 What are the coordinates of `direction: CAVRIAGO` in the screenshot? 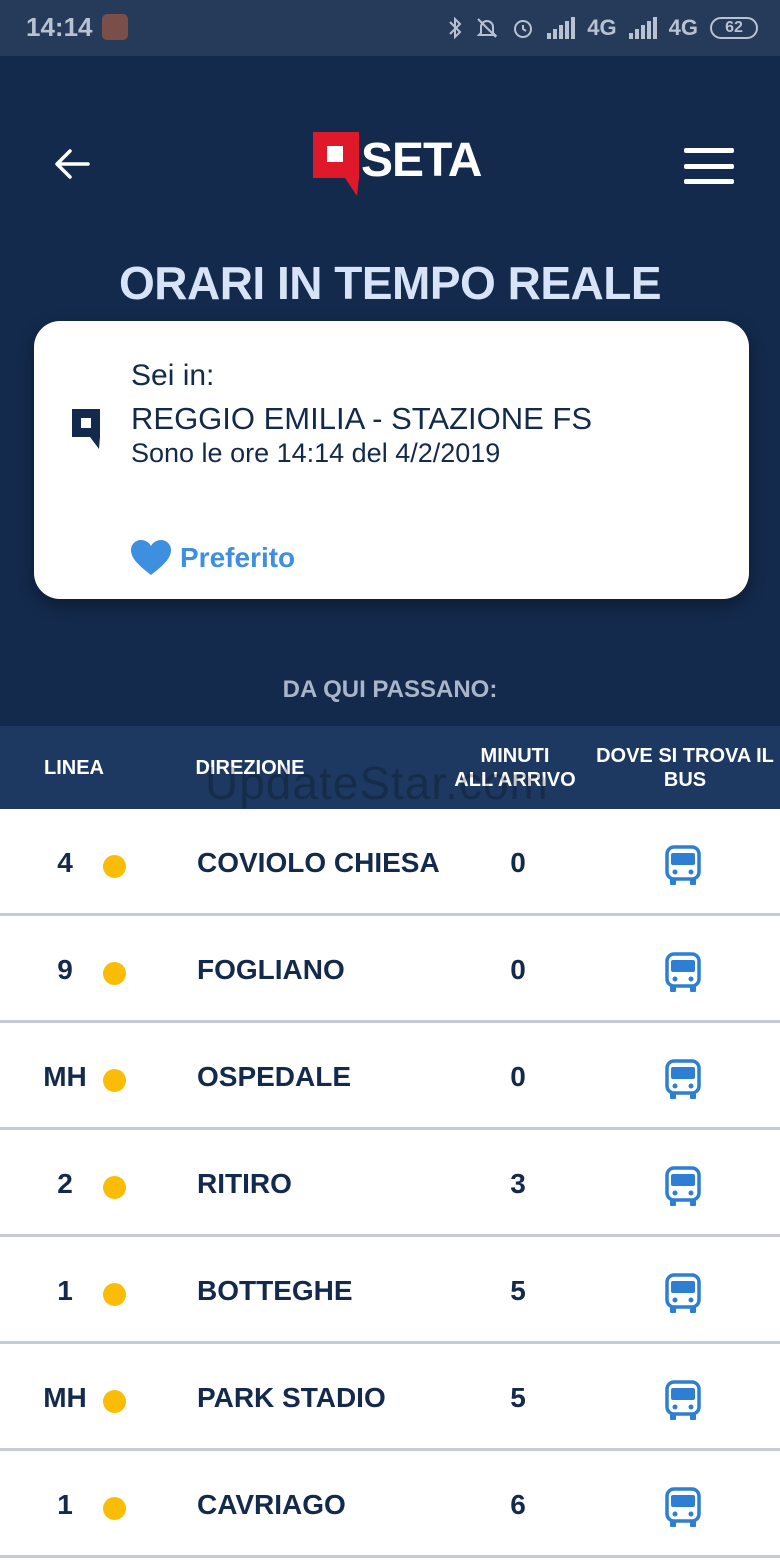 It's located at (271, 1504).